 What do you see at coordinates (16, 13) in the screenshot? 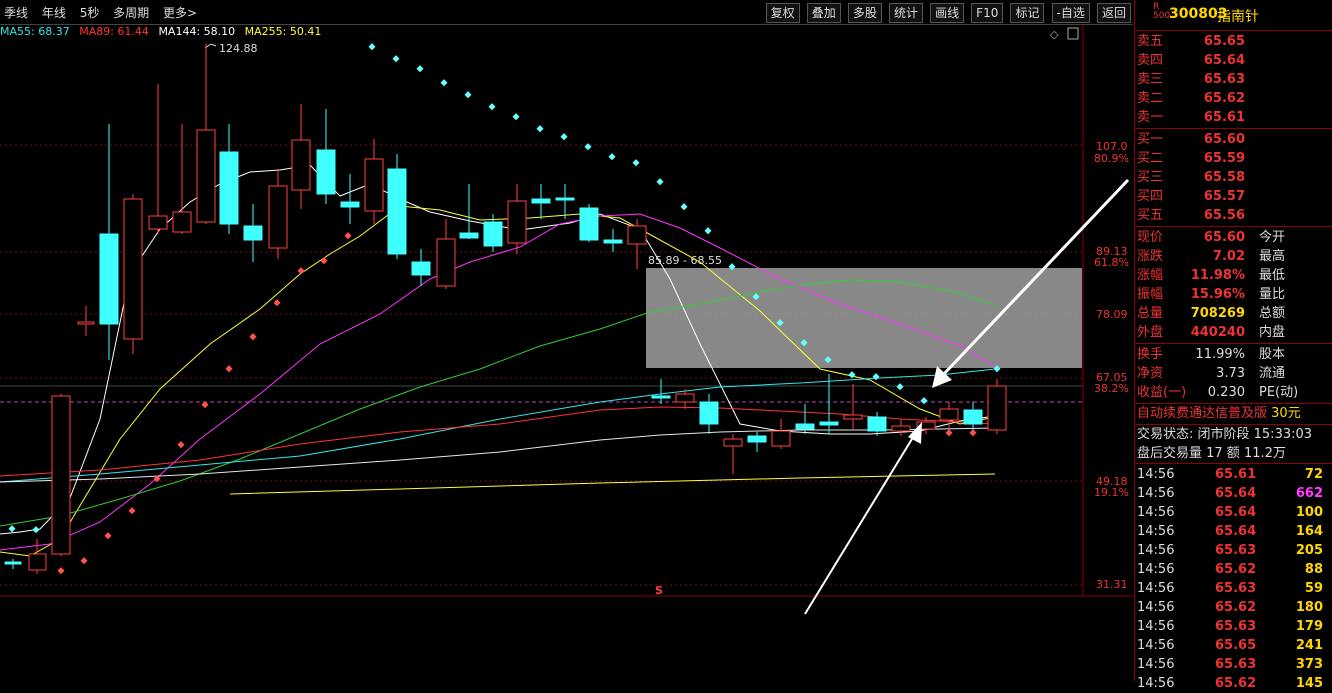
I see `tab-quarter: 季线` at bounding box center [16, 13].